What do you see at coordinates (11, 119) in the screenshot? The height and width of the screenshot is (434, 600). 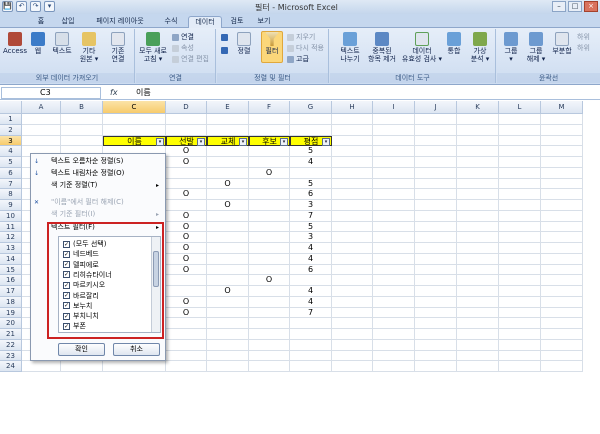 I see `row-header: 1` at bounding box center [11, 119].